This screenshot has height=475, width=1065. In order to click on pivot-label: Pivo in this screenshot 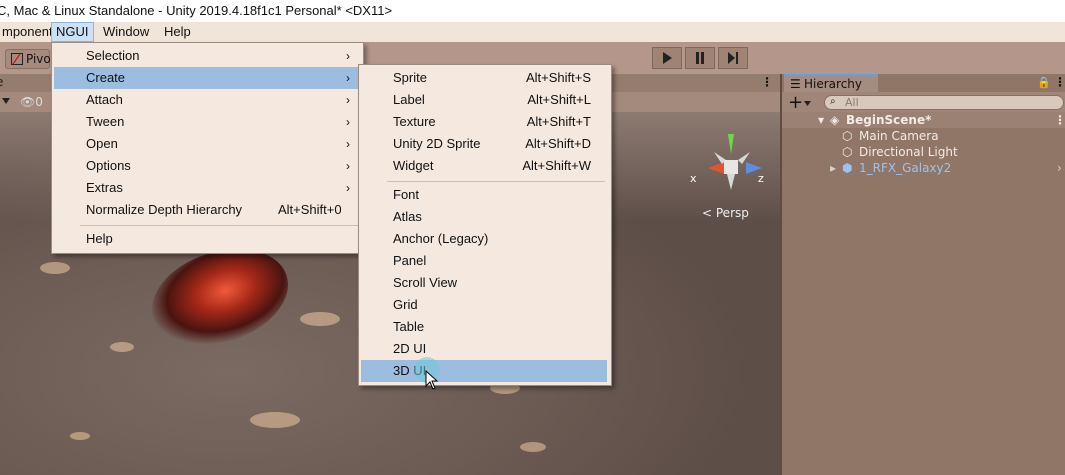, I will do `click(38, 59)`.